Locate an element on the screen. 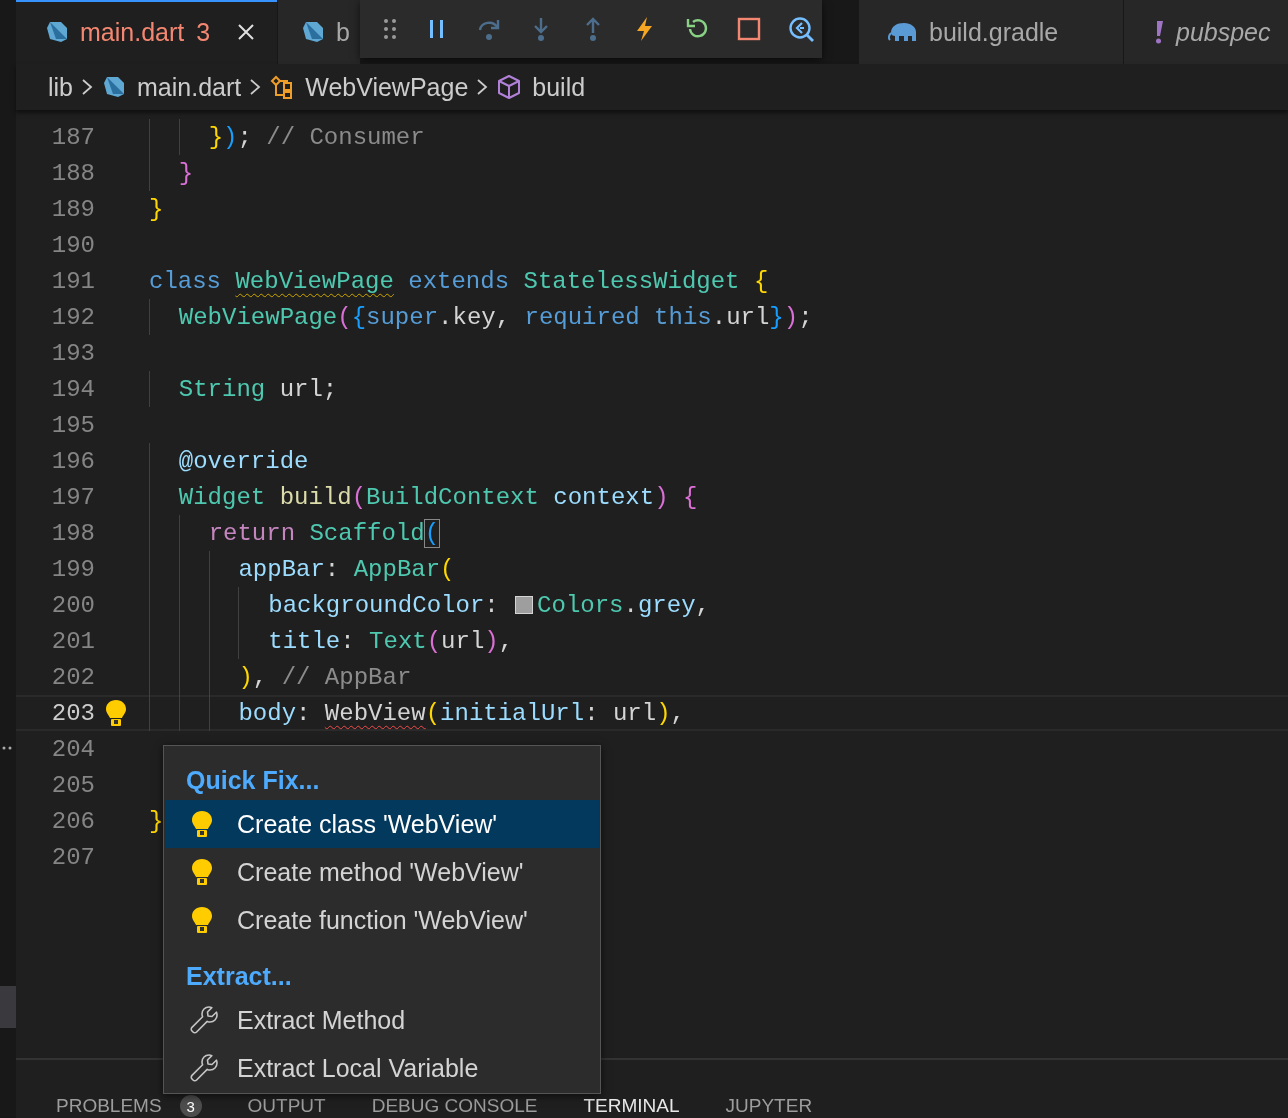 The height and width of the screenshot is (1118, 1288). breadcrumb-item: lib is located at coordinates (60, 87).